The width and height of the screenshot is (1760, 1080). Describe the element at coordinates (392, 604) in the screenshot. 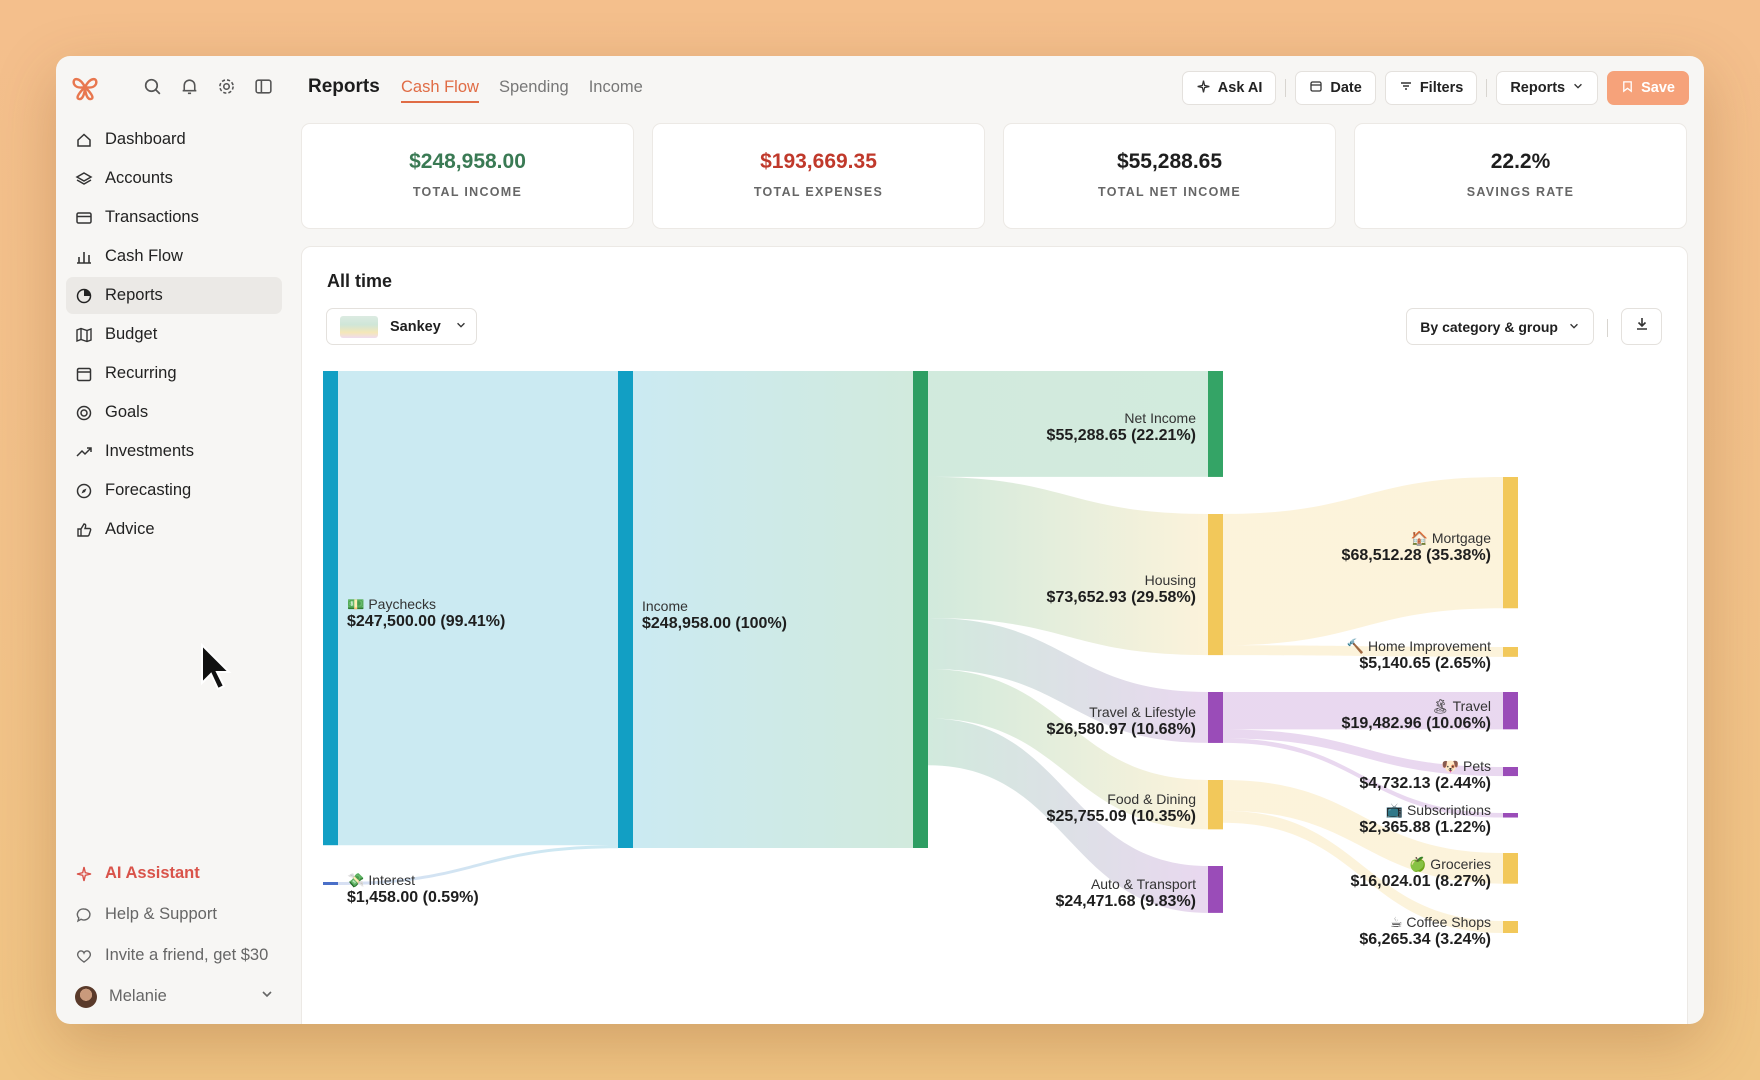

I see `sankey-label-name: 💵 Paychecks` at that location.